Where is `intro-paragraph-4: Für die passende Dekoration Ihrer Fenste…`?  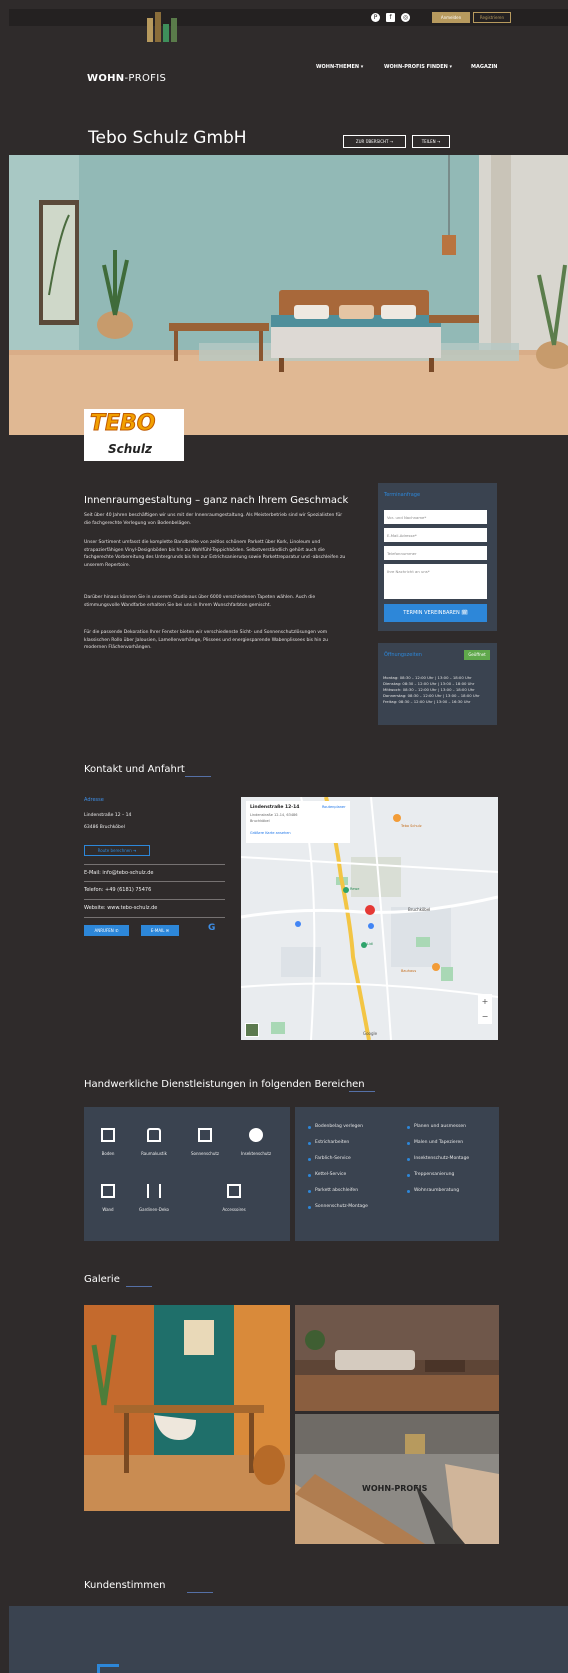
intro-paragraph-4: Für die passende Dekoration Ihrer Fenste… is located at coordinates (206, 640).